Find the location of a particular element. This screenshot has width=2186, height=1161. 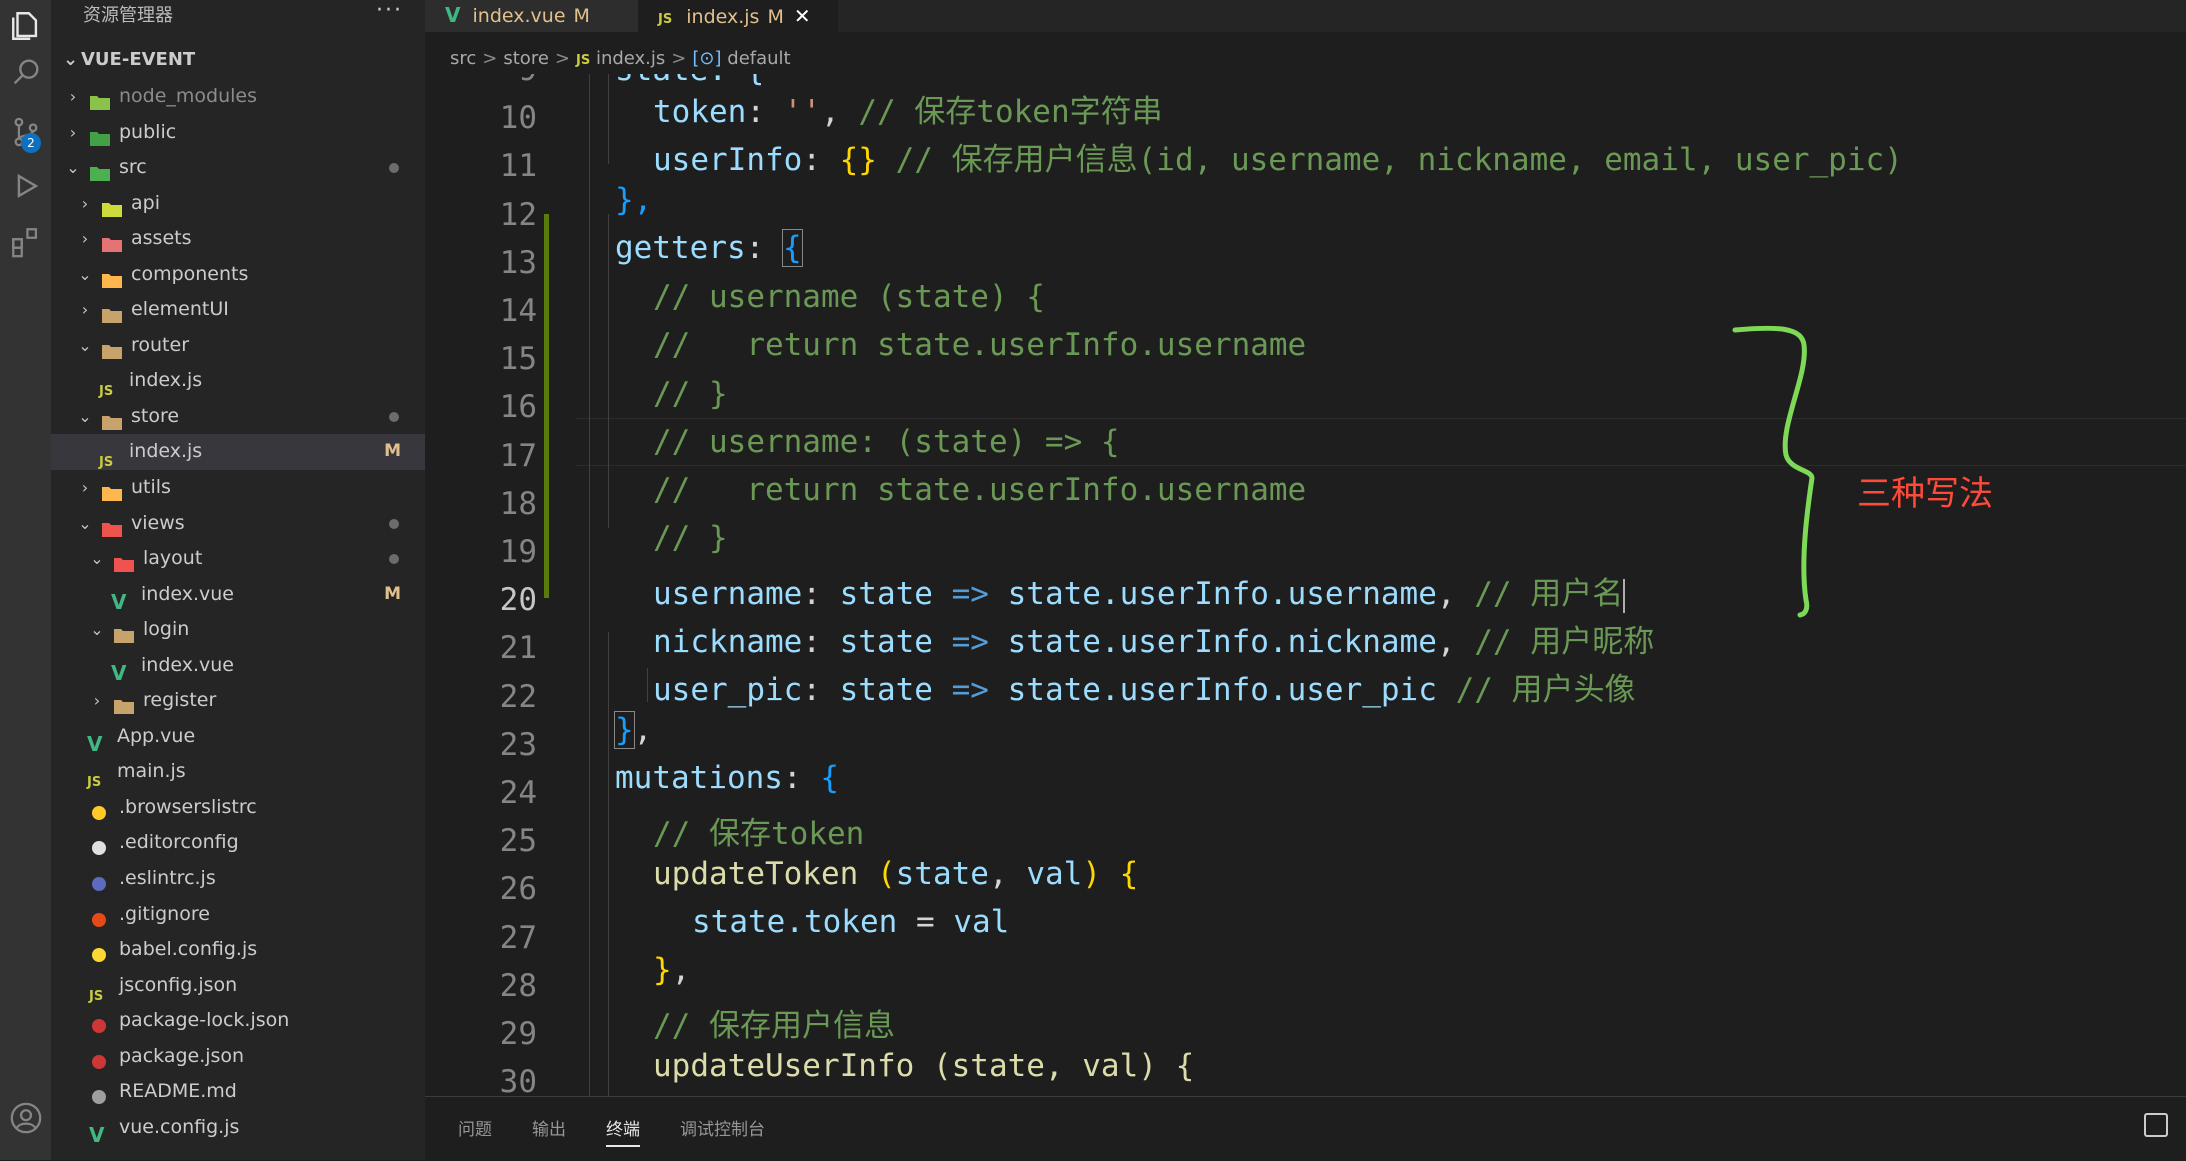

activity-bar: 2 is located at coordinates (25, 580).